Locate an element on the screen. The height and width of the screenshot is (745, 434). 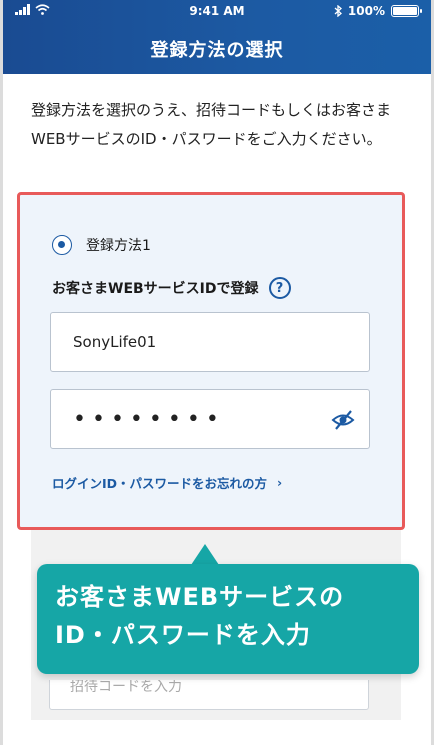
forgot-credentials-link: ログインID・パスワードをお忘れの方 › is located at coordinates (167, 482).